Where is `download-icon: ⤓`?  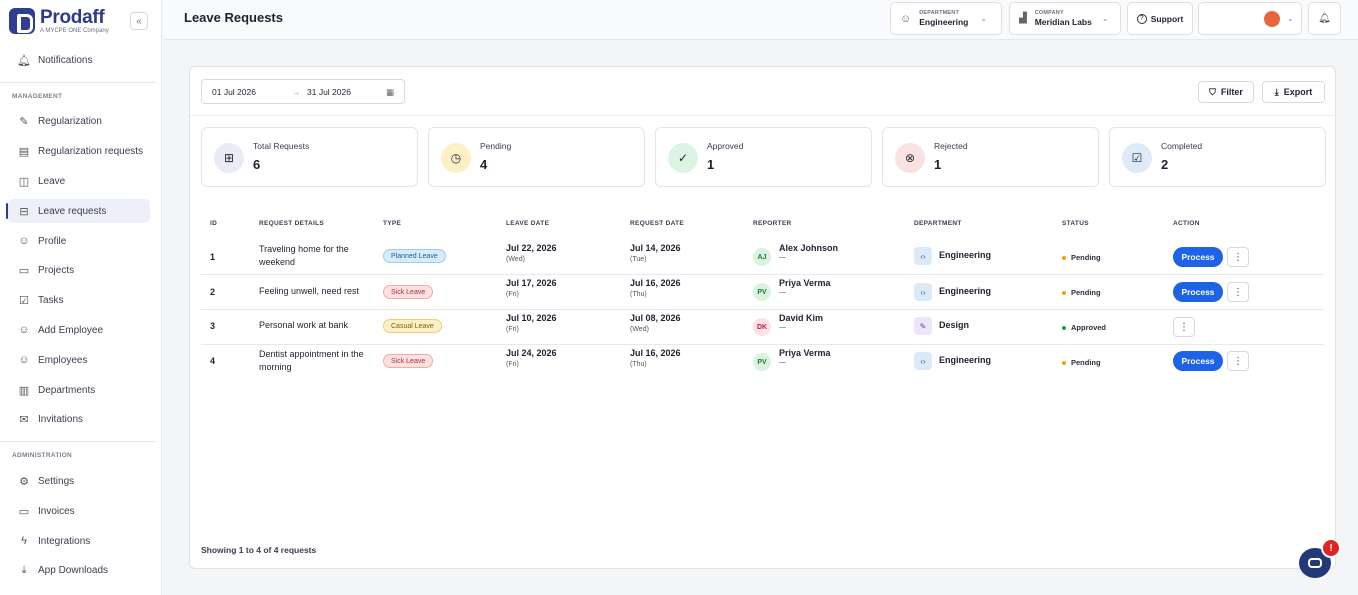
download-icon: ⤓ is located at coordinates (1276, 91).